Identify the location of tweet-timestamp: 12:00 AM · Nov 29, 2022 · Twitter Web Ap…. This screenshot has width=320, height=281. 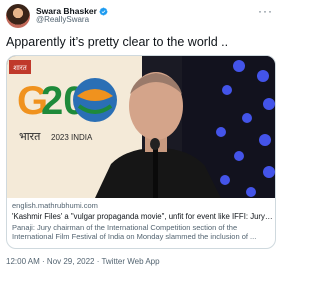
(83, 261).